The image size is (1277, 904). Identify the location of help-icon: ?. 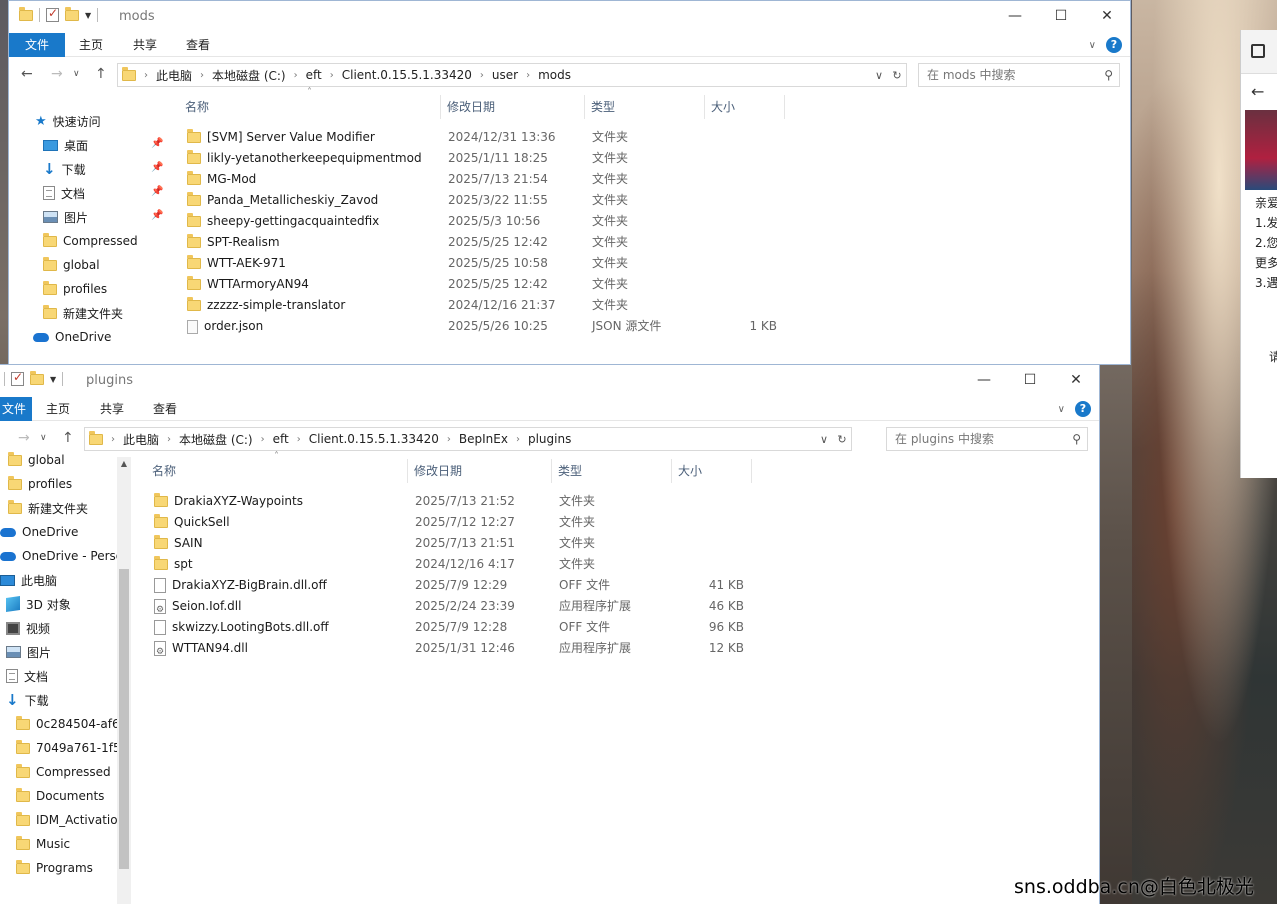
(1083, 409).